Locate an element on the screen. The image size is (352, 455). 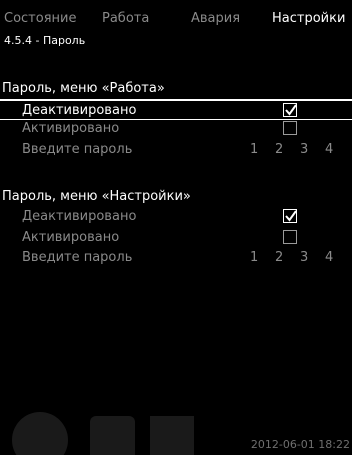
watermark-graphic is located at coordinates (103, 433).